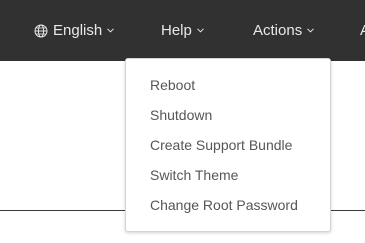  What do you see at coordinates (172, 85) in the screenshot?
I see `menu-item-reboot: Reboot` at bounding box center [172, 85].